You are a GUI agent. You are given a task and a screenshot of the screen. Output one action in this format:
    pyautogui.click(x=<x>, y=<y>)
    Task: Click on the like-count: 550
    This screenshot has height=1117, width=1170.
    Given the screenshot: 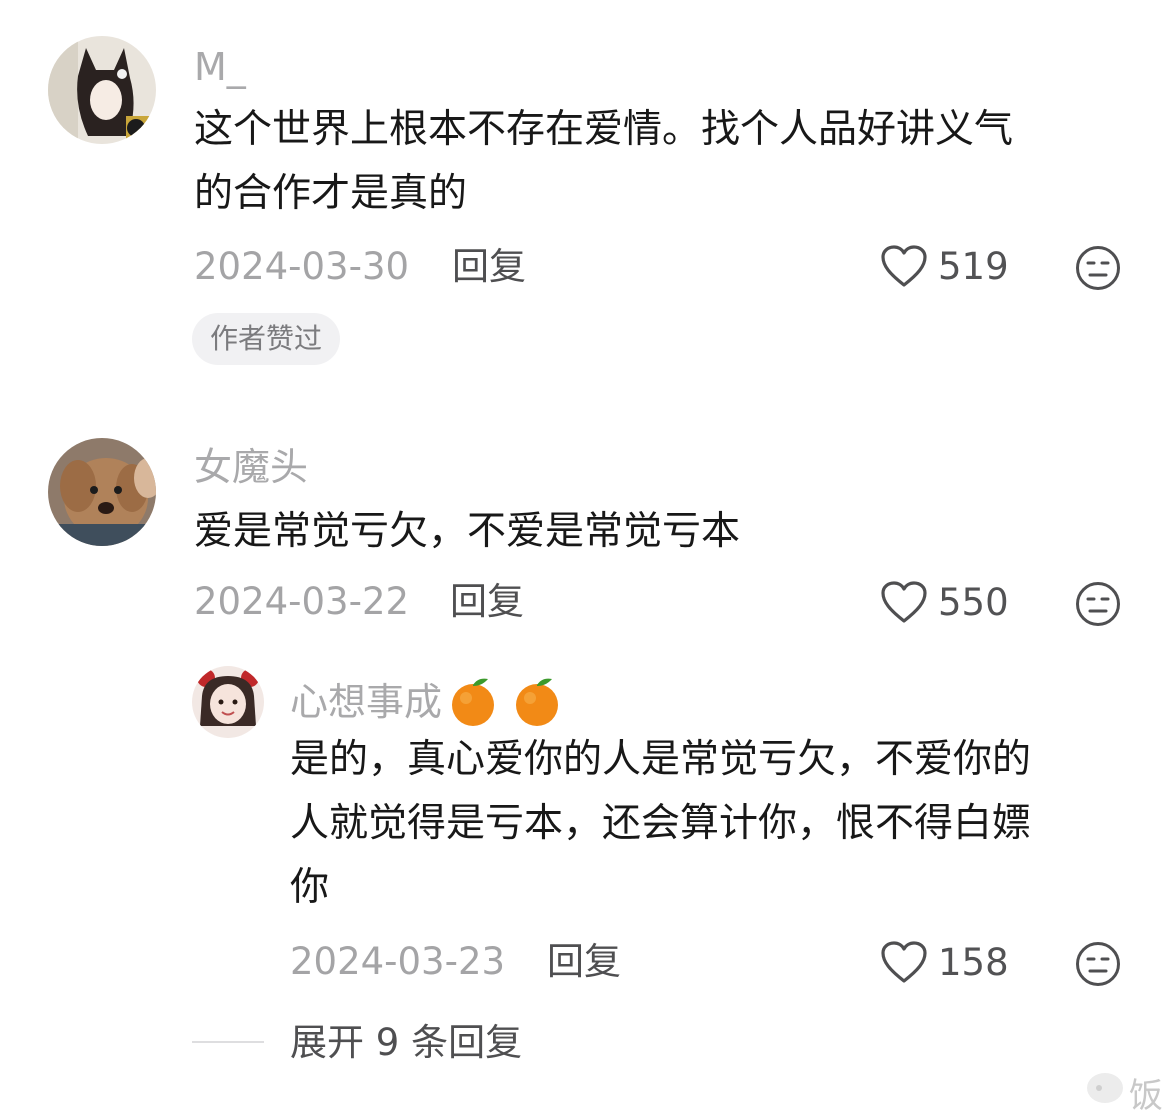 What is the action you would take?
    pyautogui.click(x=973, y=602)
    